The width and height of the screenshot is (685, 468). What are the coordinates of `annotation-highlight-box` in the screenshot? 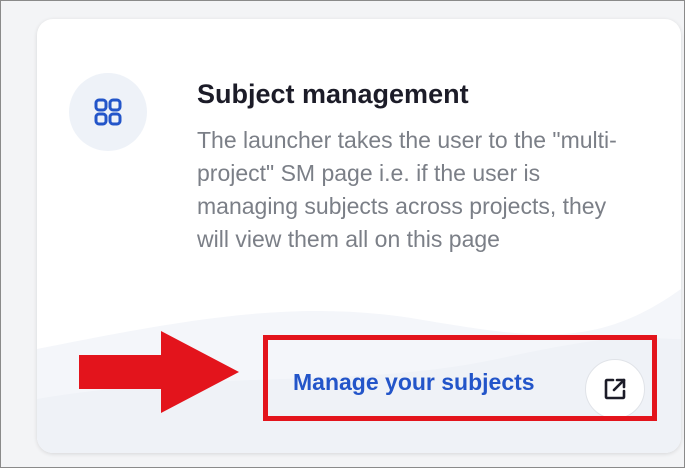 It's located at (460, 378).